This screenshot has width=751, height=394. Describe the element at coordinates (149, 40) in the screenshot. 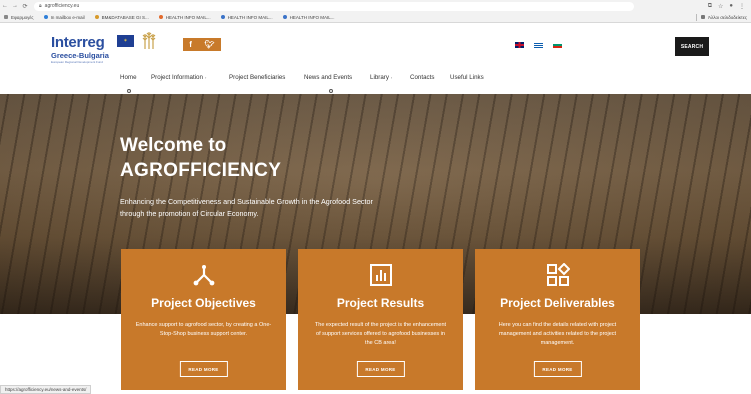

I see `wheat-logo-icon` at that location.